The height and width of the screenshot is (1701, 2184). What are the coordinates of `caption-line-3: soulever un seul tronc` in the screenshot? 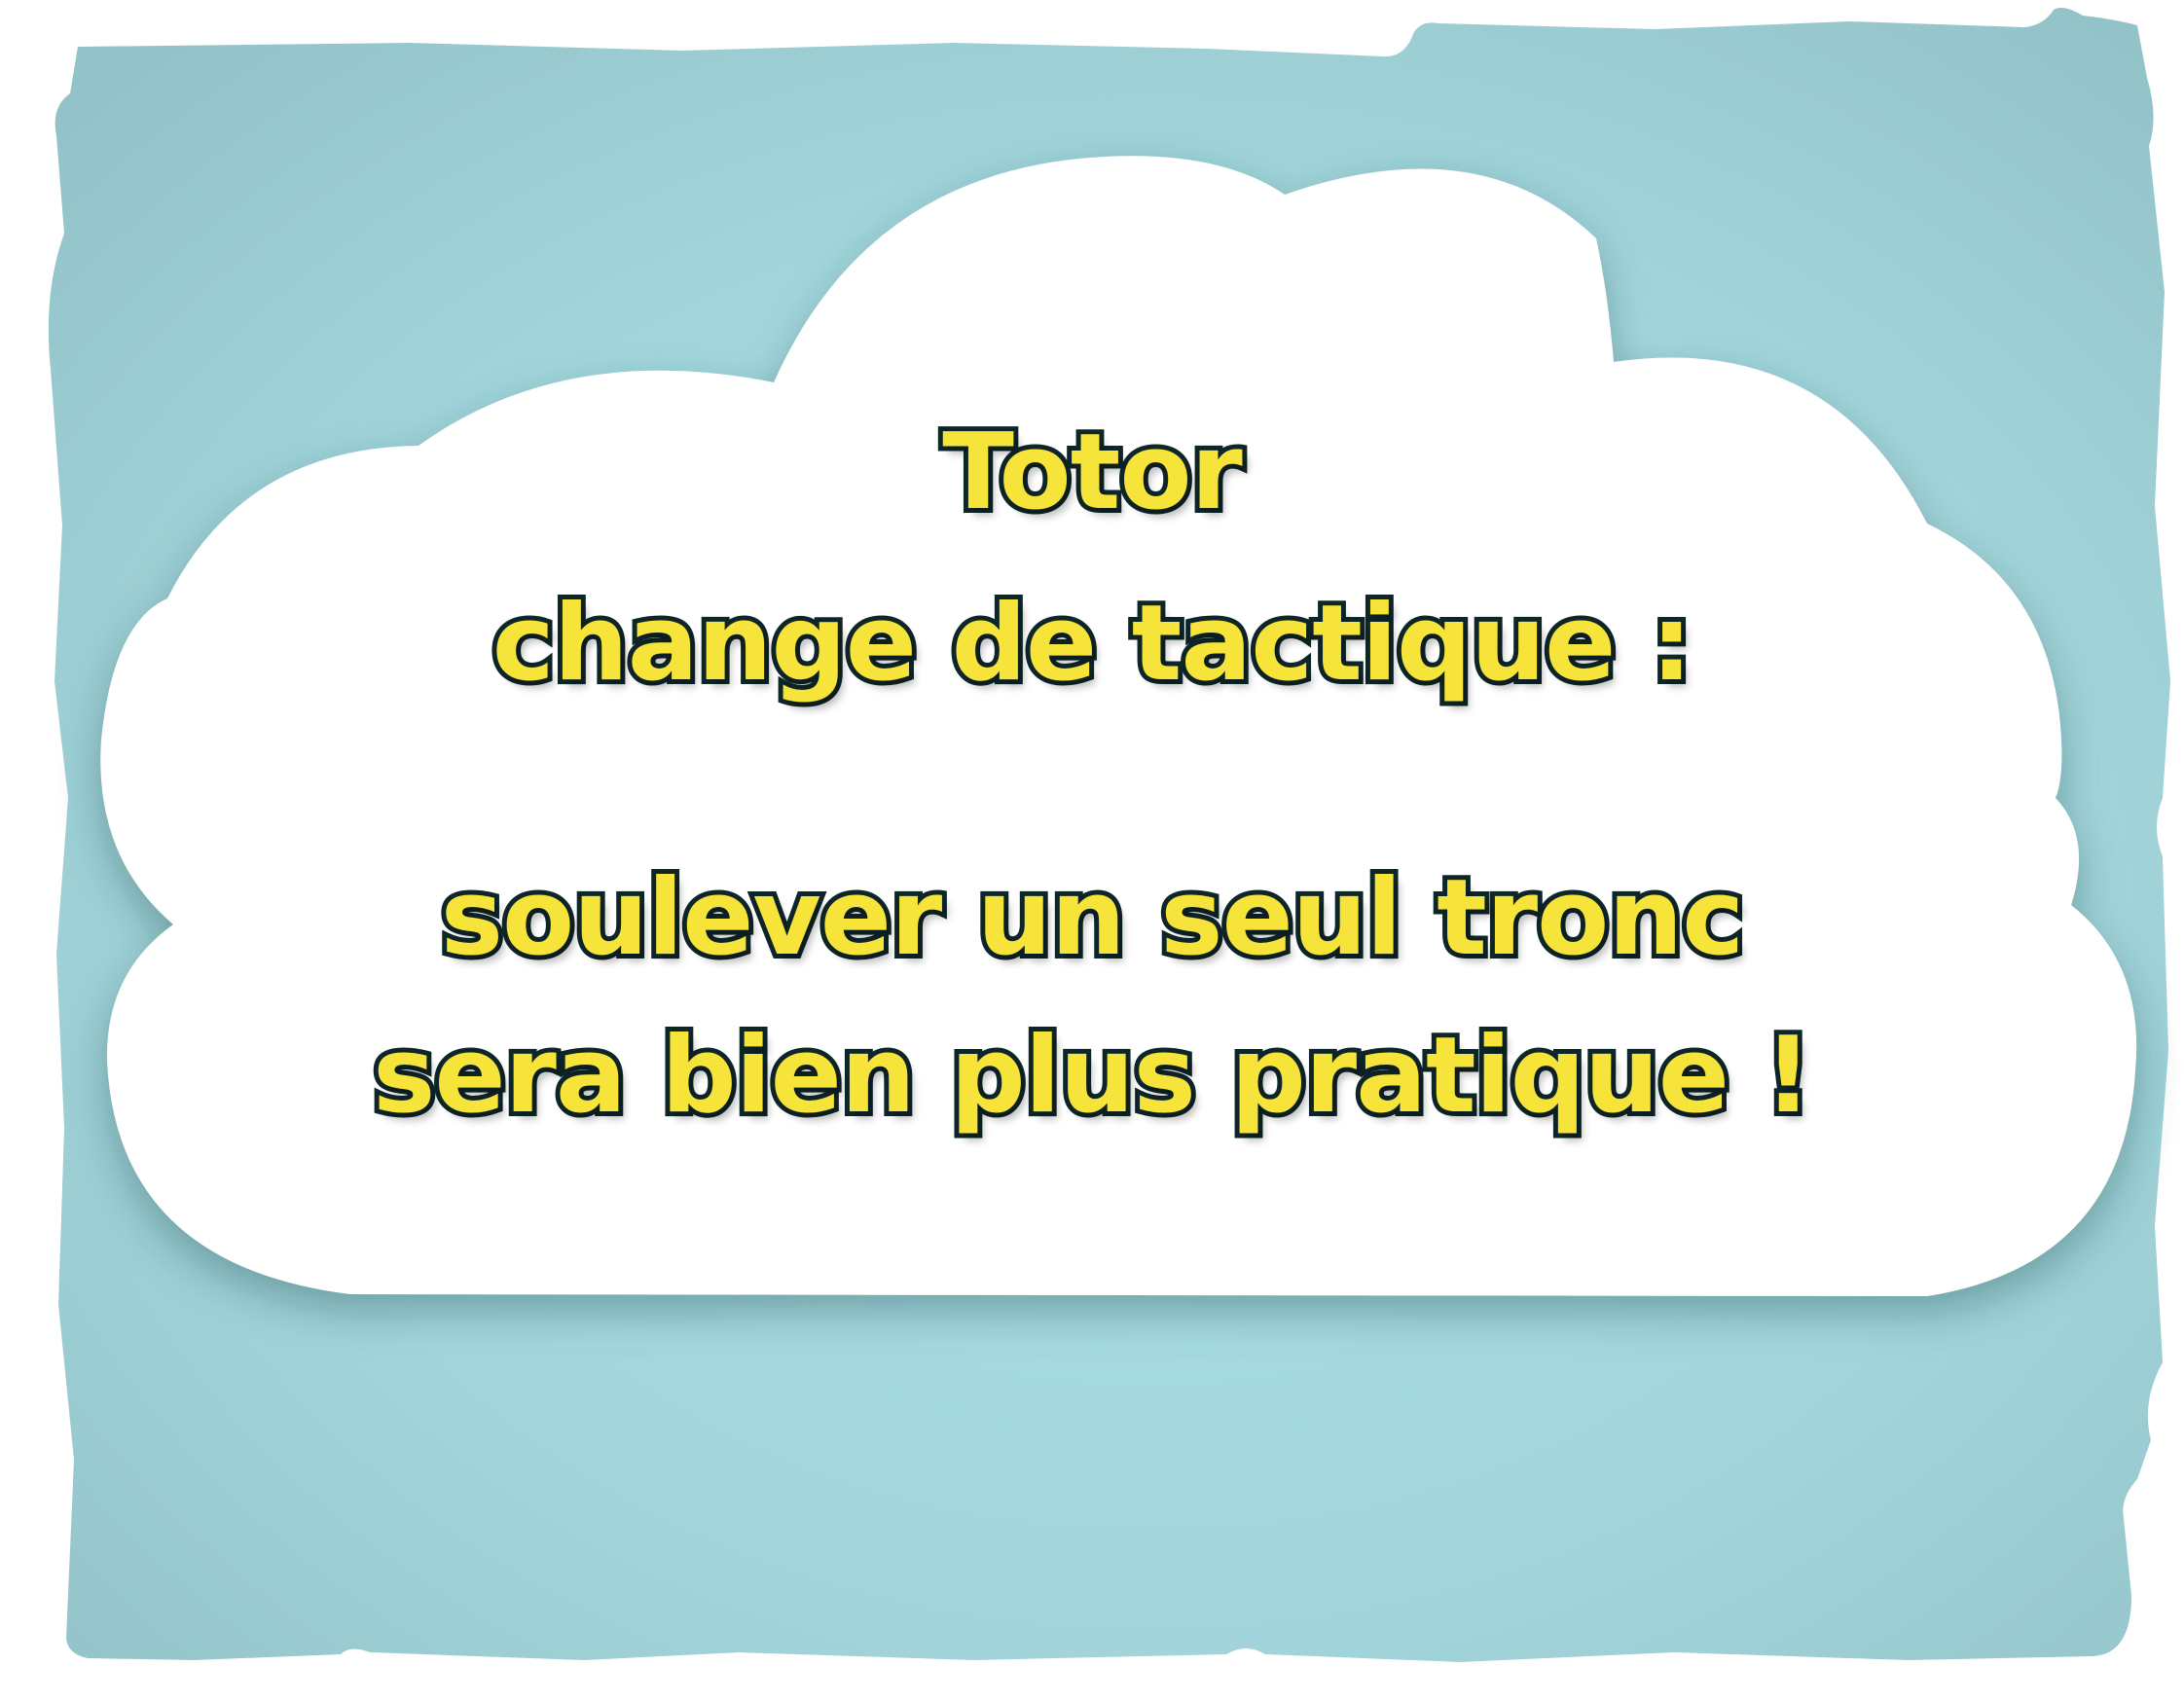 It's located at (1093, 918).